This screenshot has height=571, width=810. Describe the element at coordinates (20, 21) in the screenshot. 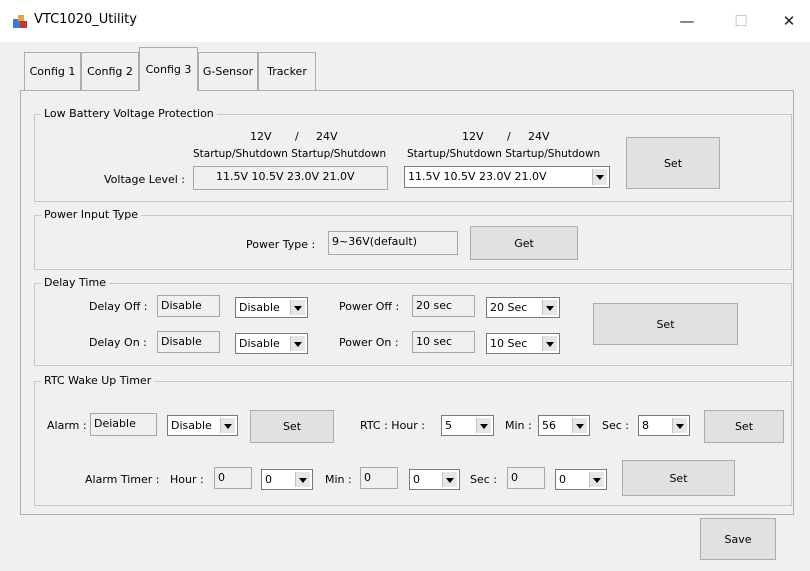

I see `app-icon` at that location.